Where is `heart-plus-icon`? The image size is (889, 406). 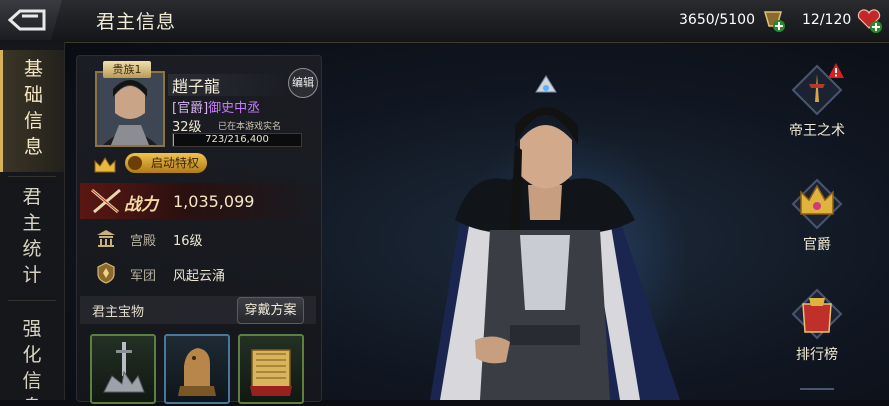
heart-plus-icon is located at coordinates (869, 20).